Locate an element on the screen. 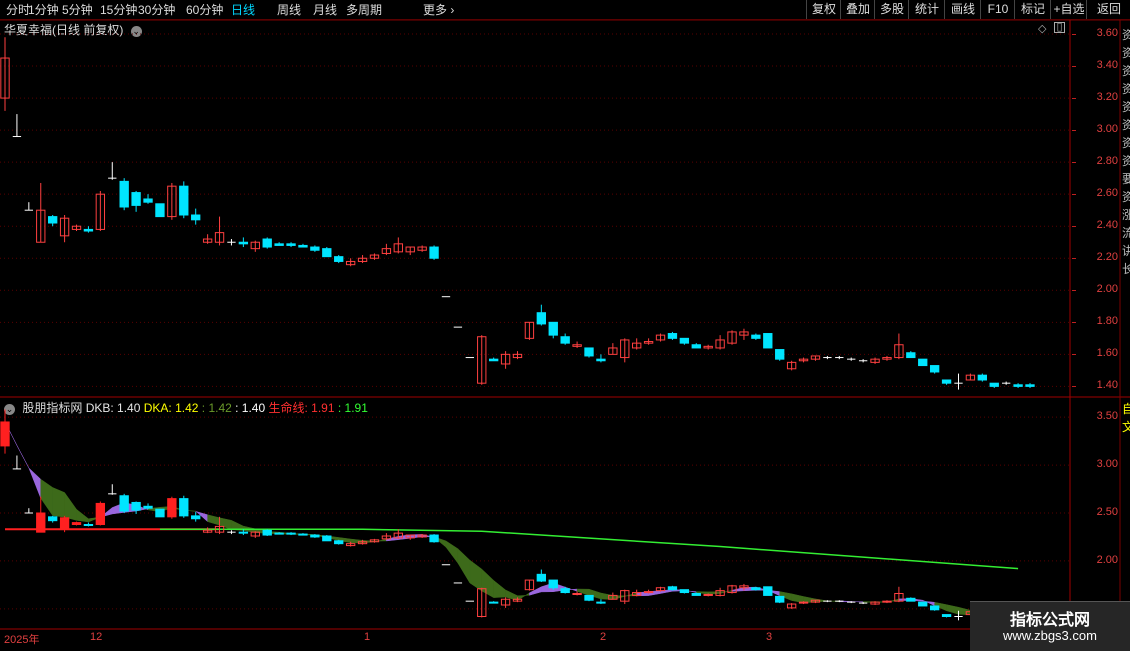 The width and height of the screenshot is (1130, 651). period-tab-9: 多周期 is located at coordinates (364, 9).